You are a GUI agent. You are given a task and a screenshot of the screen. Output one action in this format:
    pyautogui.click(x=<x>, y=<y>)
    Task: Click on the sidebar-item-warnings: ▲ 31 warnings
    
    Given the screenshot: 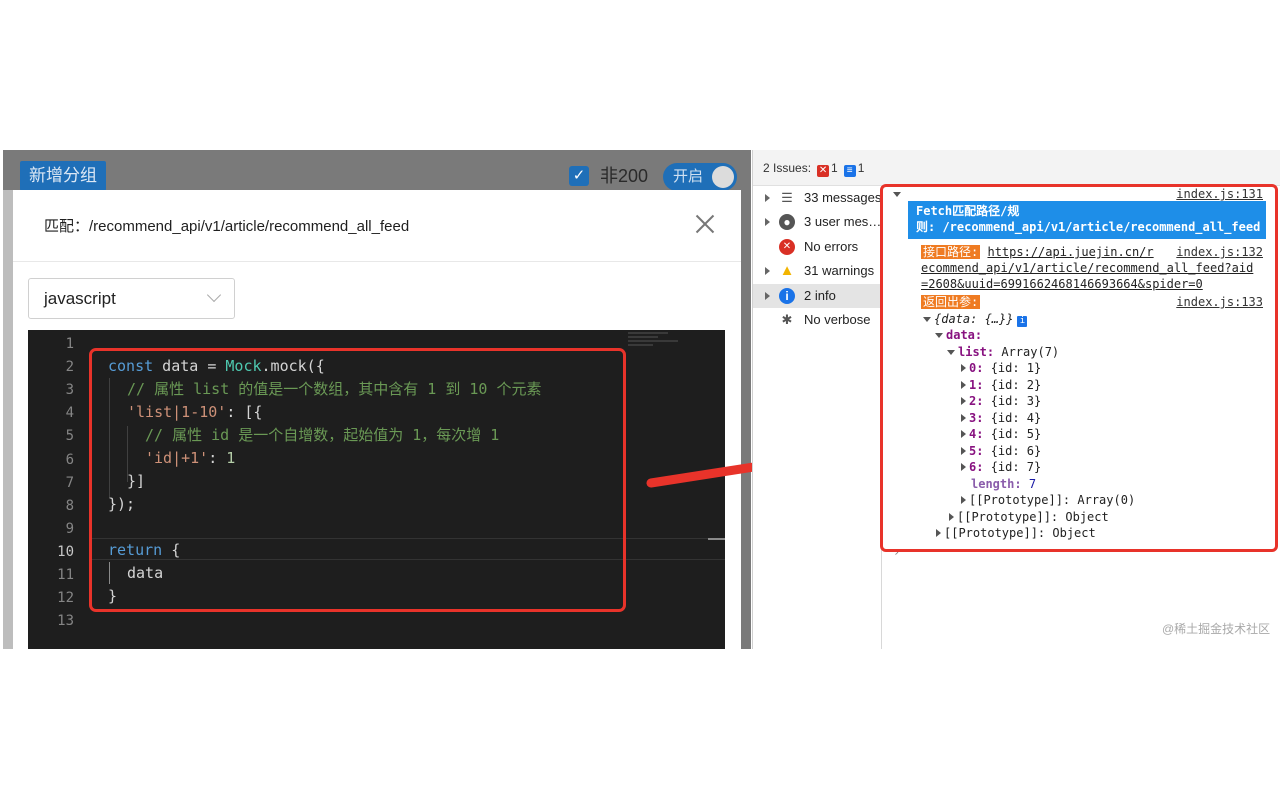 What is the action you would take?
    pyautogui.click(x=817, y=271)
    